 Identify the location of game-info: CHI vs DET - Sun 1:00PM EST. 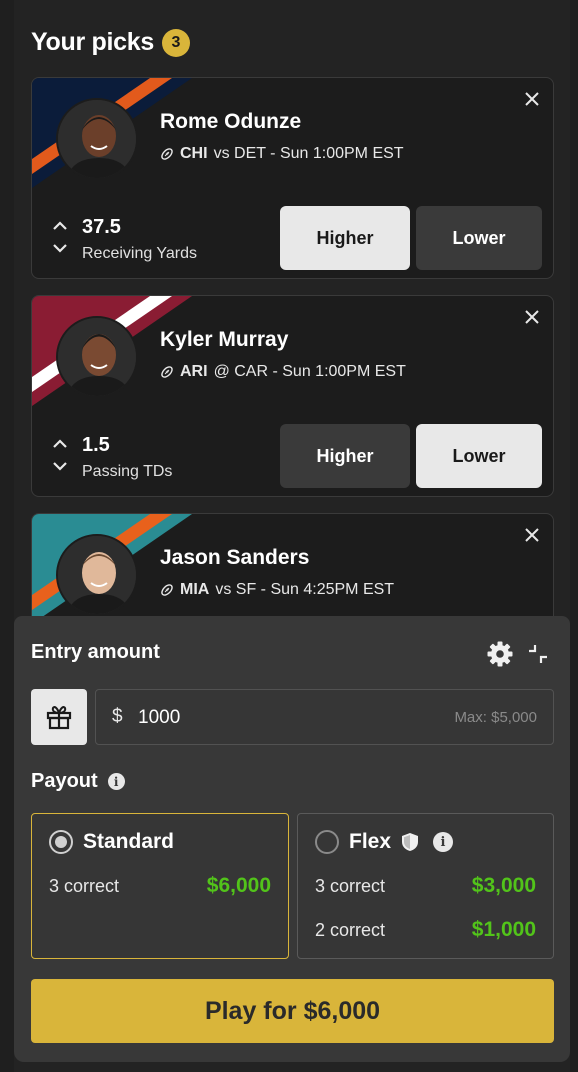
(282, 154).